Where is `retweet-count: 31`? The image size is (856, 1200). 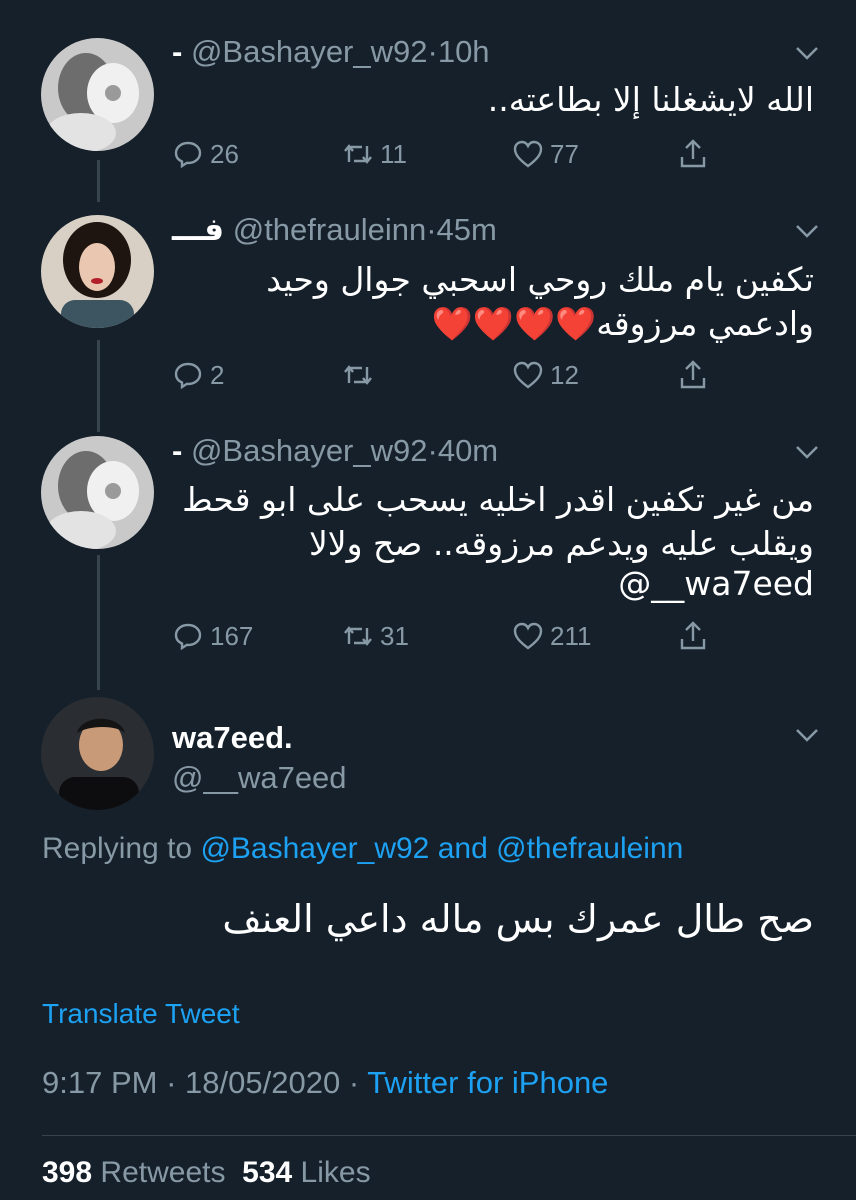
retweet-count: 31 is located at coordinates (394, 635).